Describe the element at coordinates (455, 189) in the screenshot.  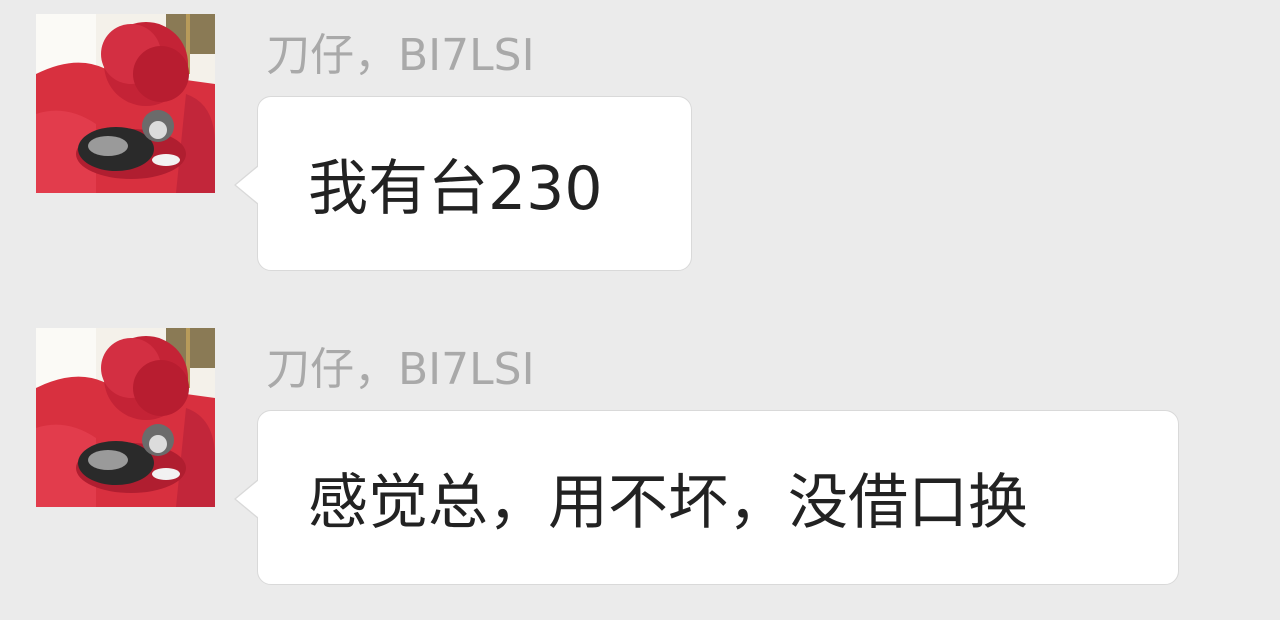
I see `message-text: 我有台230` at that location.